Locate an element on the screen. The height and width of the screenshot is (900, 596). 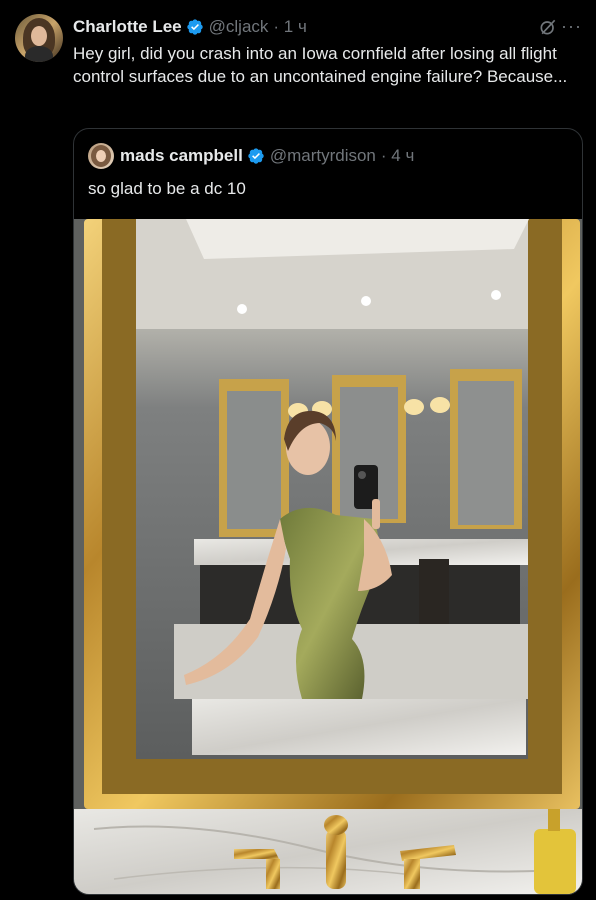
grok-icon is located at coordinates (548, 27).